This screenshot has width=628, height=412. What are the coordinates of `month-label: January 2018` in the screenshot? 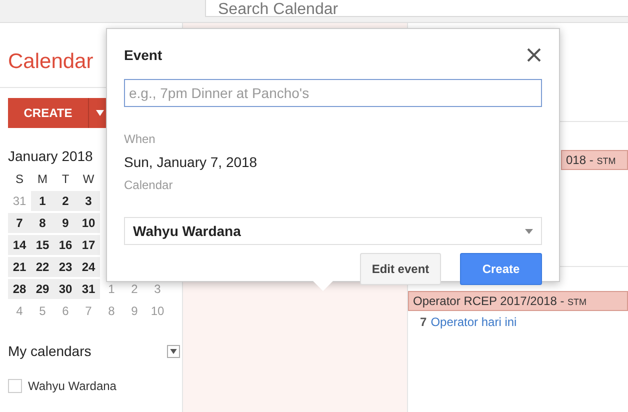 It's located at (50, 156).